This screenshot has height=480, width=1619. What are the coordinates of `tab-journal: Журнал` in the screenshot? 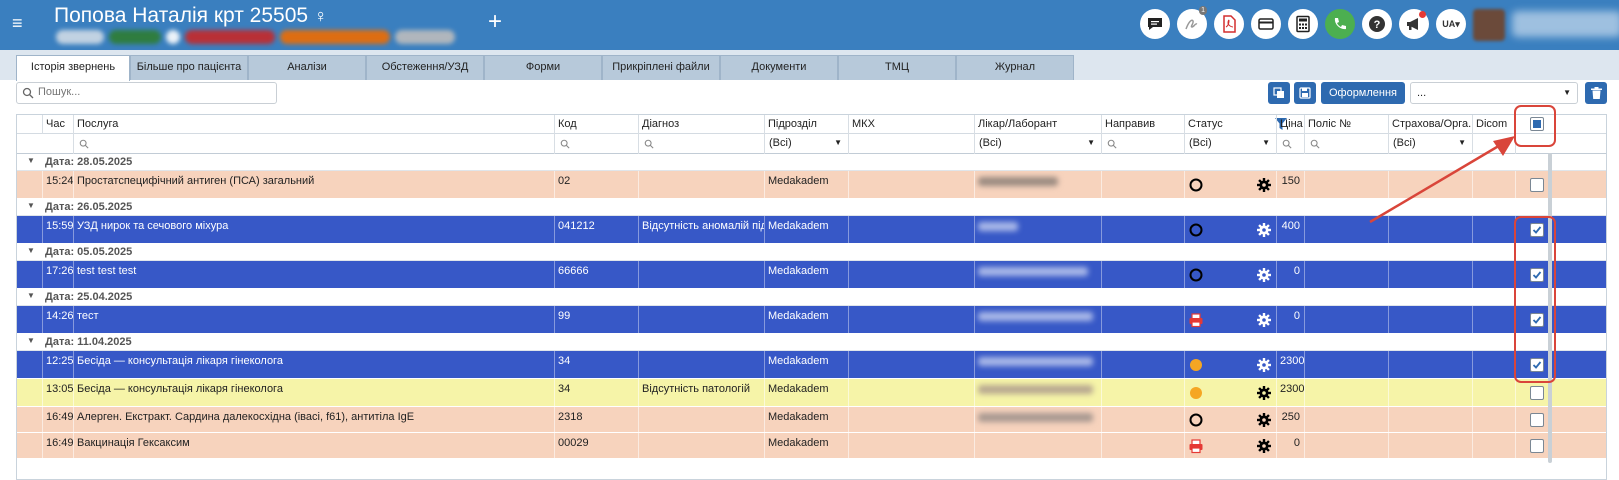 It's located at (1015, 67).